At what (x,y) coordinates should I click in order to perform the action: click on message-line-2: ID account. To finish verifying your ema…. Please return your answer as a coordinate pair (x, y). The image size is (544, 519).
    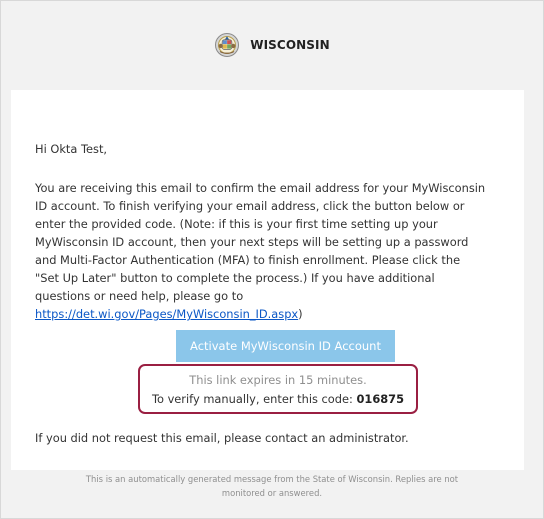
    Looking at the image, I should click on (250, 206).